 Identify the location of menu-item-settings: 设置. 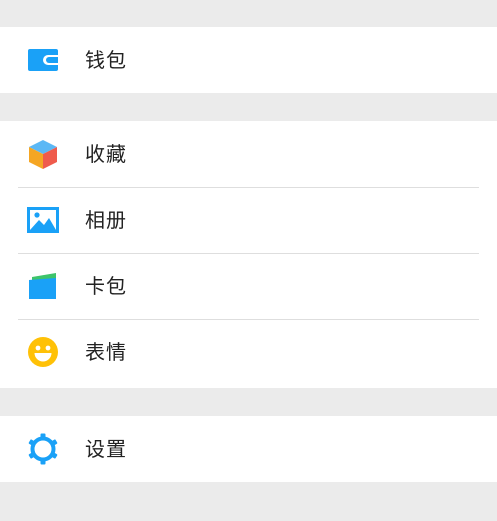
(248, 449).